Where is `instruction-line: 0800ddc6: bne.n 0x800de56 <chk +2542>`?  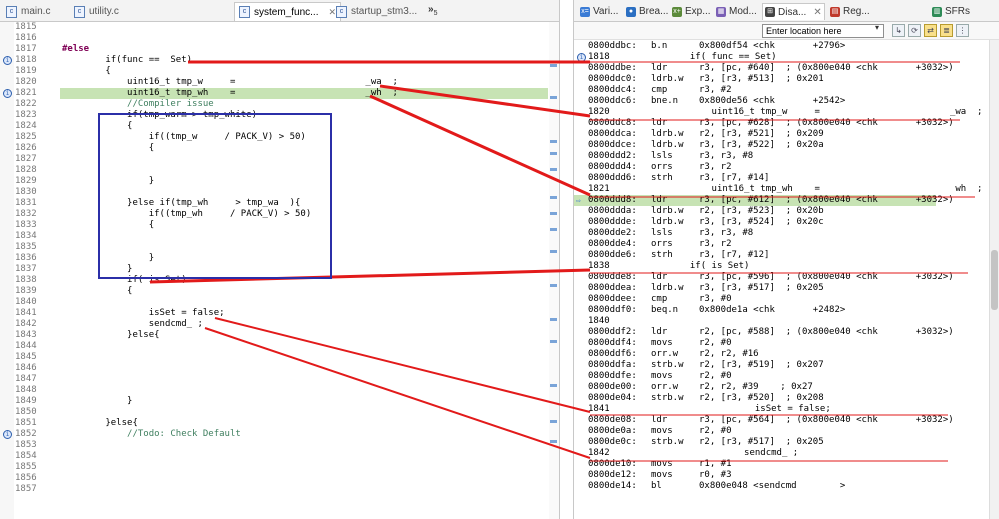 instruction-line: 0800ddc6: bne.n 0x800de56 <chk +2542> is located at coordinates (781, 101).